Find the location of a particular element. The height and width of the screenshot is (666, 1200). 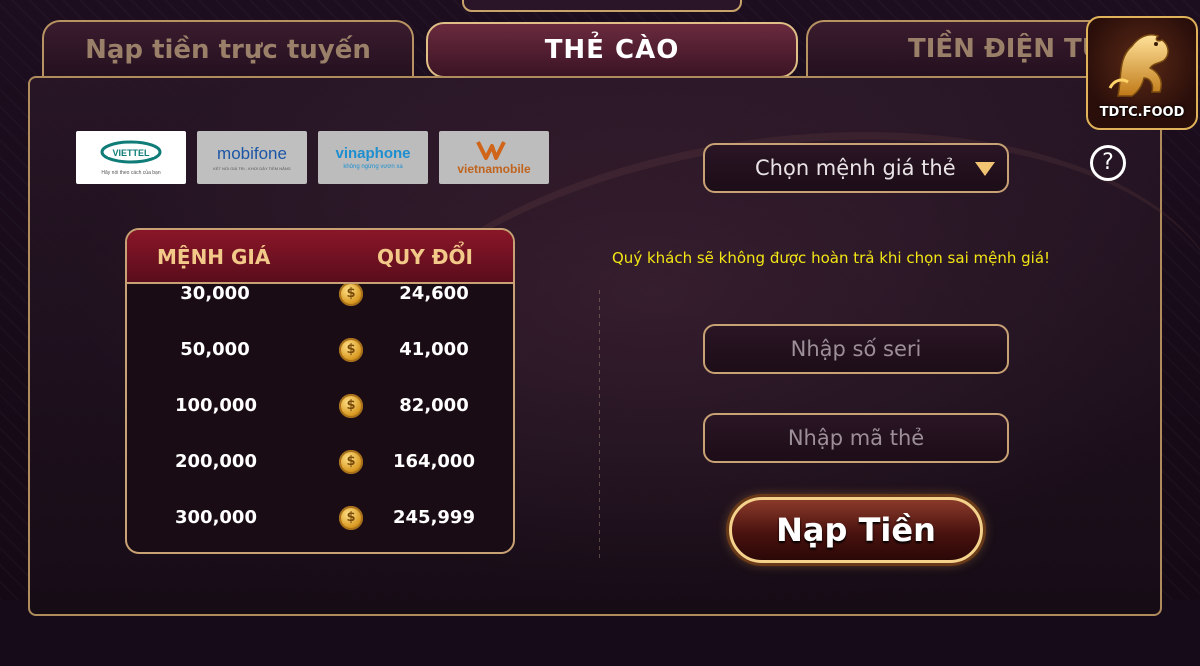

carrier-brand: VIETTEL is located at coordinates (131, 153).